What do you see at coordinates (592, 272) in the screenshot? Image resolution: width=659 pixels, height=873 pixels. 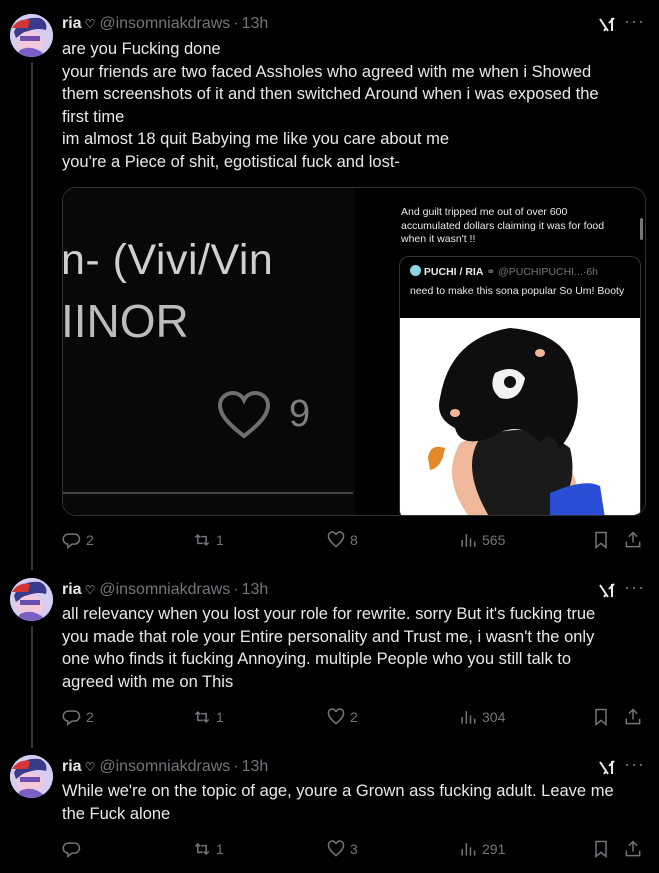 I see `quoted-time: 6h` at bounding box center [592, 272].